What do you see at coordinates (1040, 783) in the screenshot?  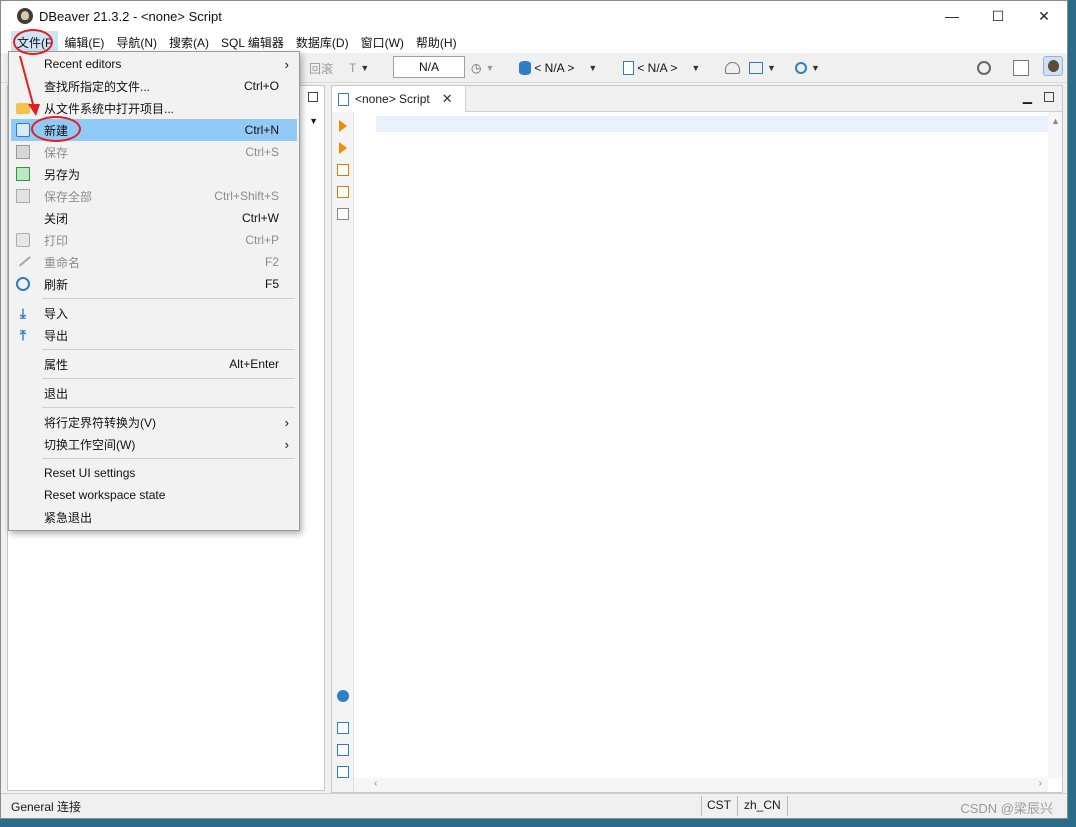 I see `scroll-right-icon: ›` at bounding box center [1040, 783].